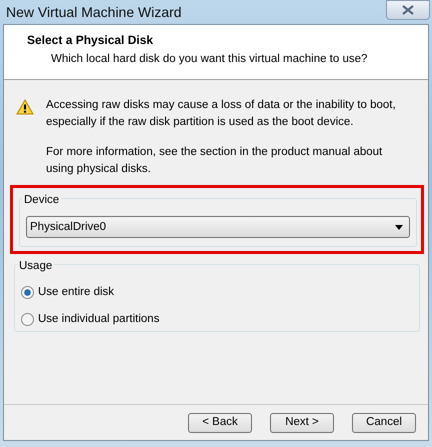 Image resolution: width=432 pixels, height=447 pixels. I want to click on radio-option: Use entire disk, so click(67, 292).